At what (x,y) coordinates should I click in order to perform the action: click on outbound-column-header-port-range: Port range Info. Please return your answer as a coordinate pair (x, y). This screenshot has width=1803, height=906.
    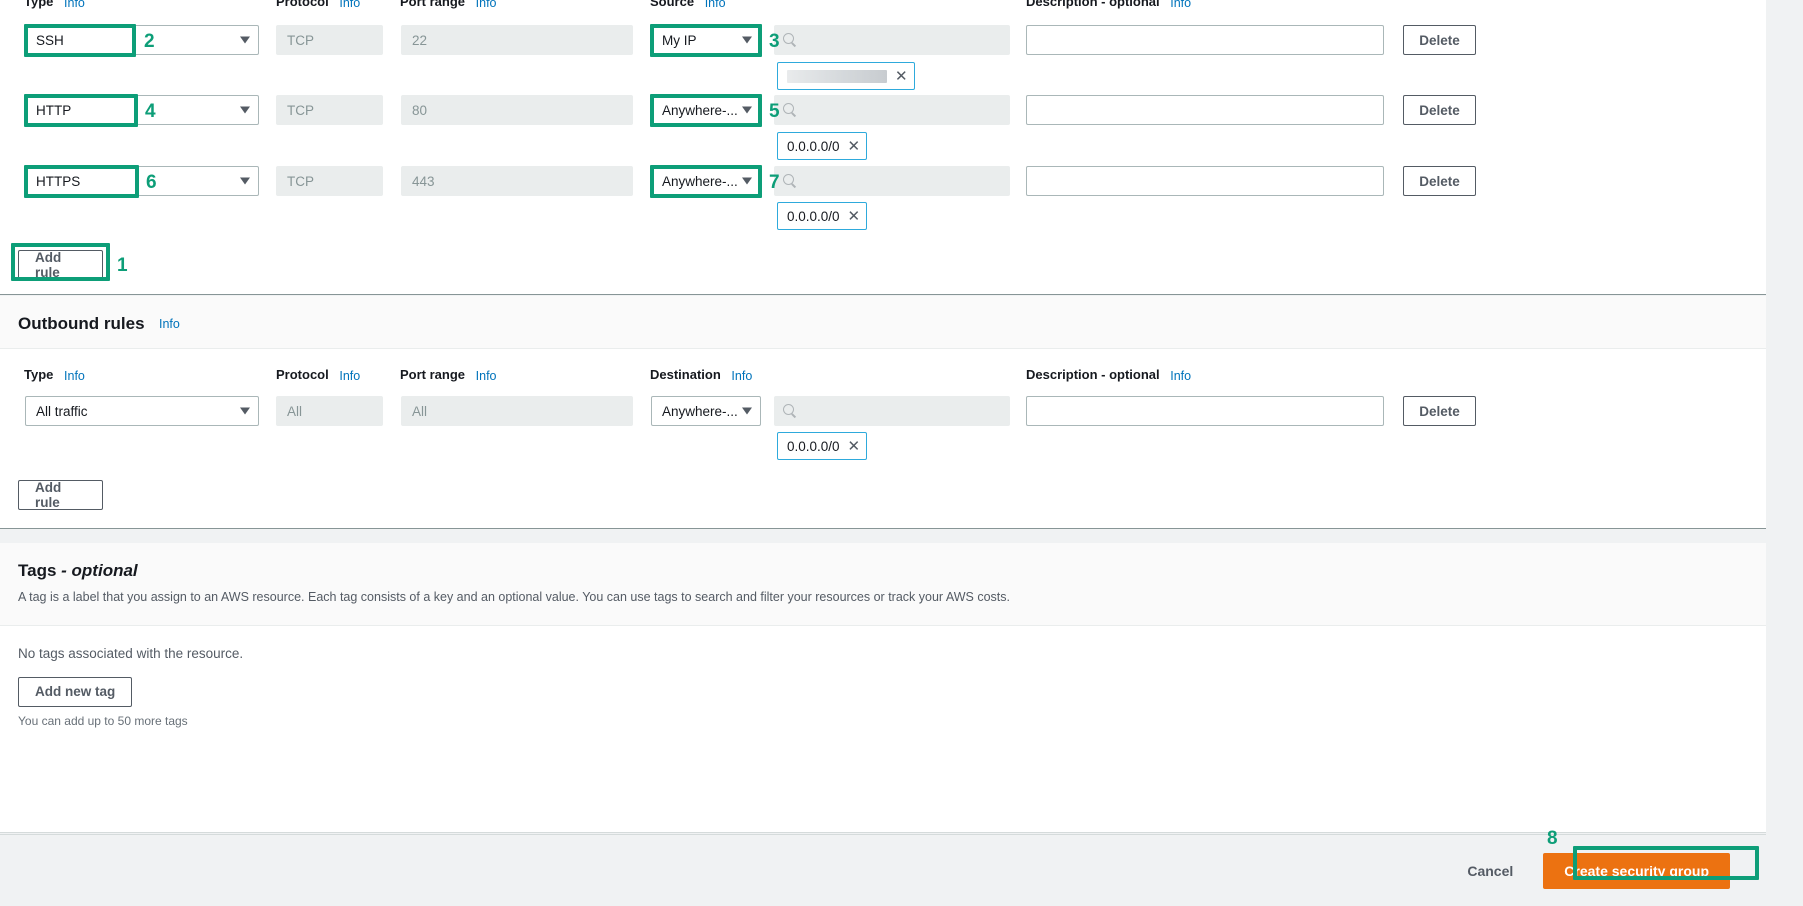
    Looking at the image, I should click on (448, 375).